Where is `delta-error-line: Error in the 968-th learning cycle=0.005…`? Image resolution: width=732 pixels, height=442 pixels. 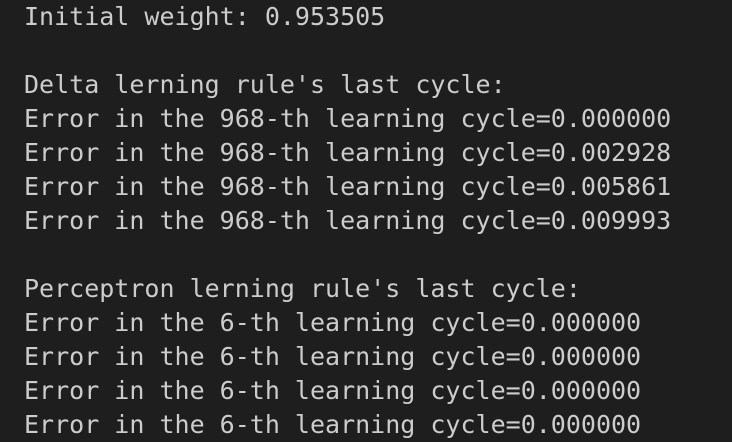
delta-error-line: Error in the 968-th learning cycle=0.005… is located at coordinates (348, 186).